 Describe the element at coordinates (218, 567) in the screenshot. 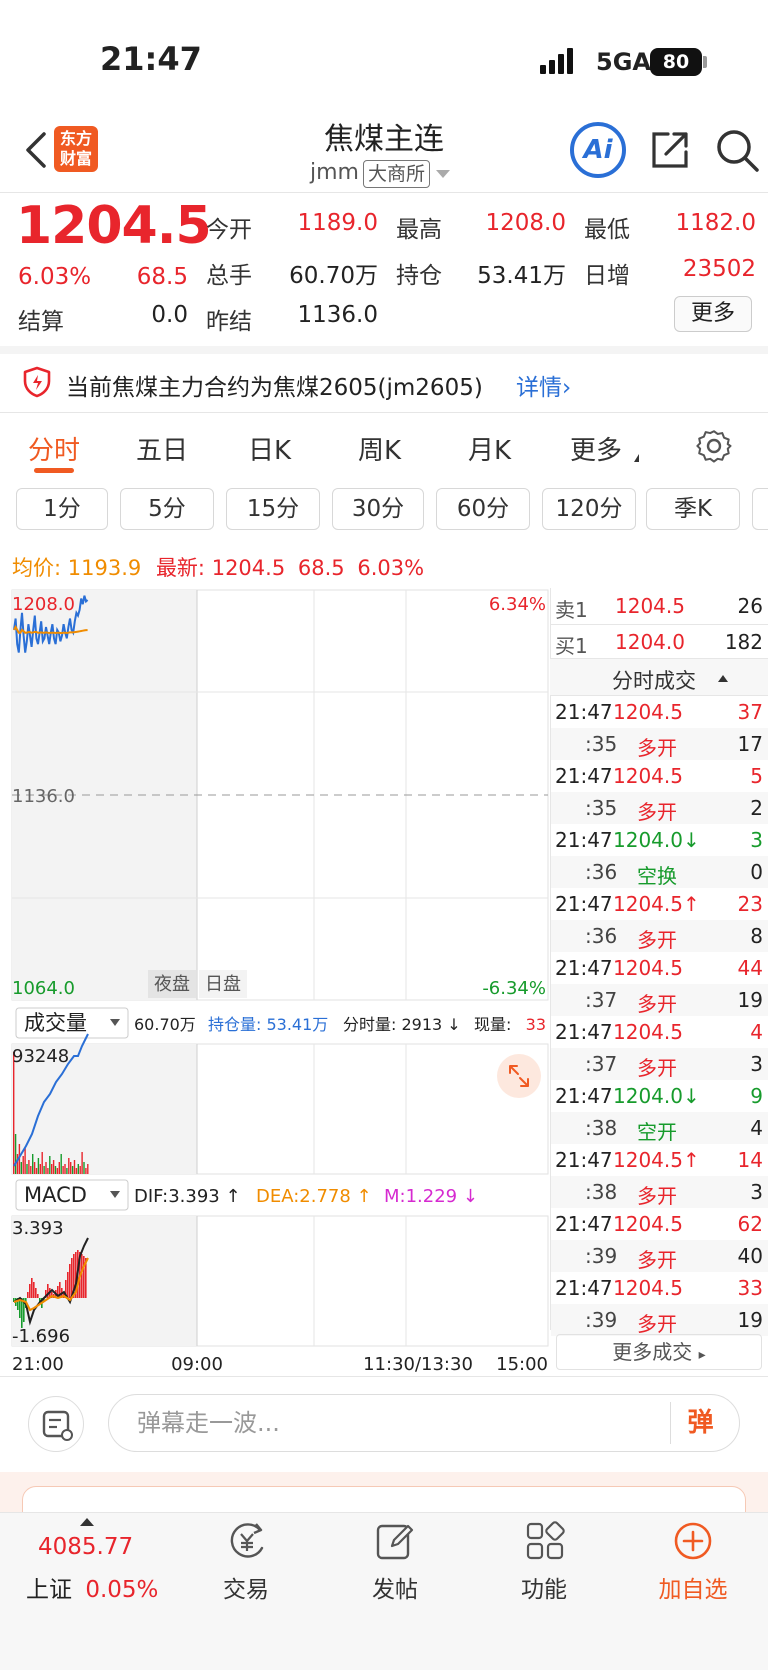

I see `info-line: 均价: 1193.9 最新: 1204.5 68.5 6.03%` at that location.